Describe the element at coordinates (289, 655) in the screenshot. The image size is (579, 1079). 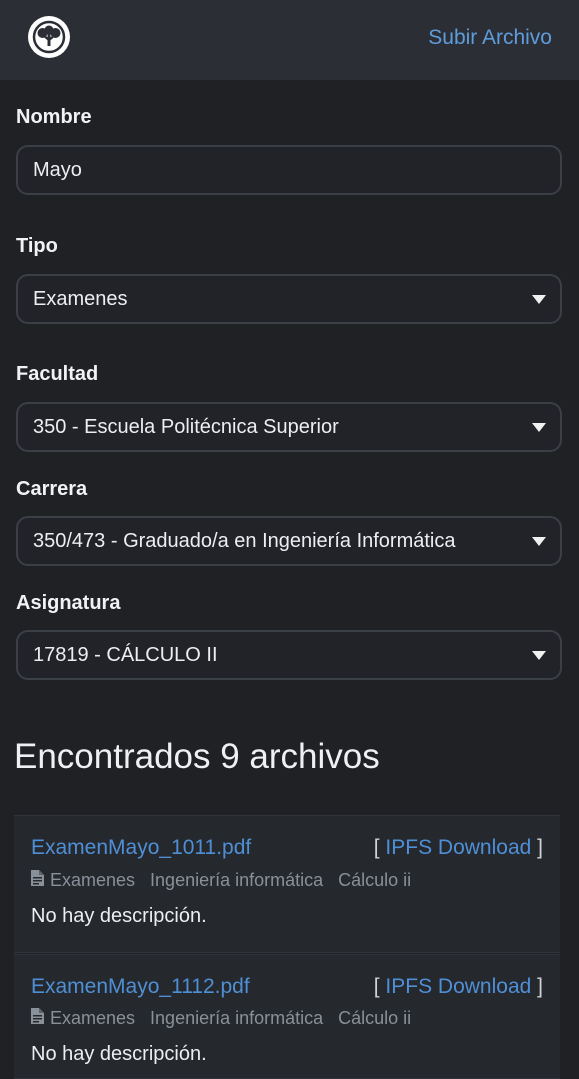
I see `asignatura-select: 17819 - CÁLCULO II` at that location.